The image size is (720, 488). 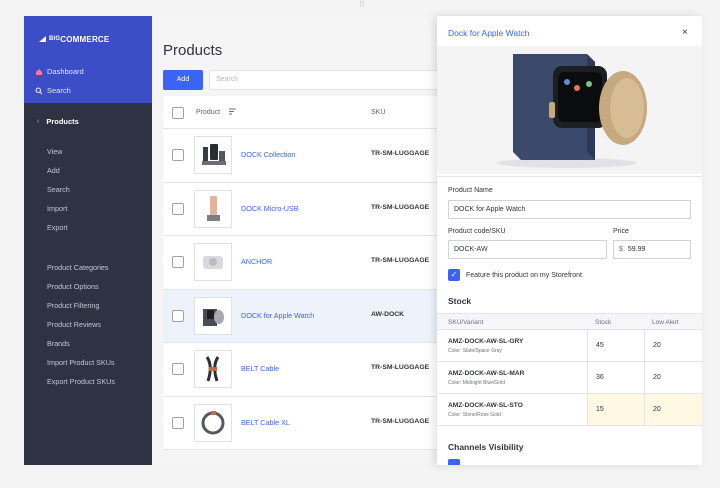 I want to click on subnav-item-search: Search, so click(x=58, y=189).